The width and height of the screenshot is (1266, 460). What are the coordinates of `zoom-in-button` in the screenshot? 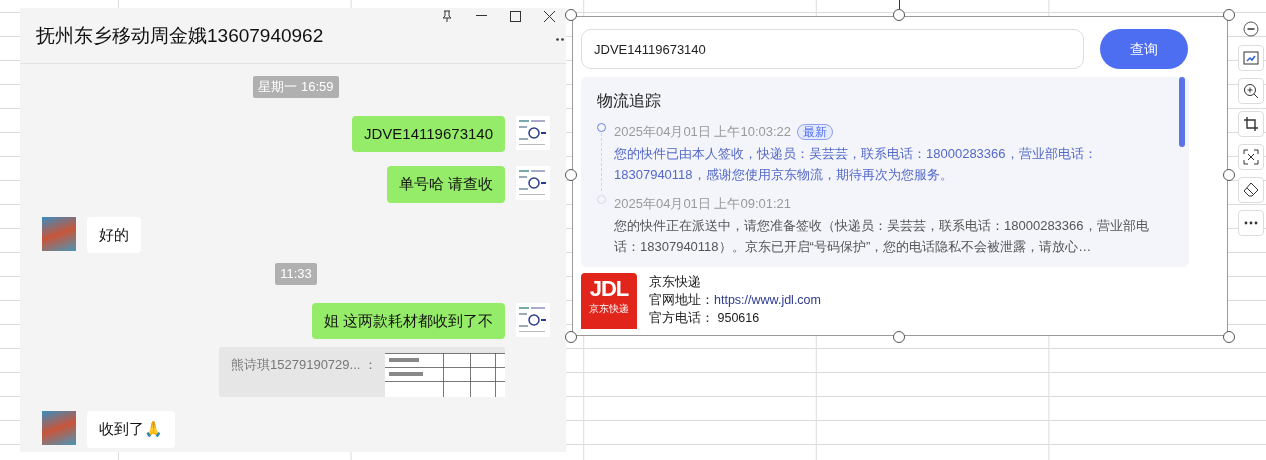 It's located at (1251, 91).